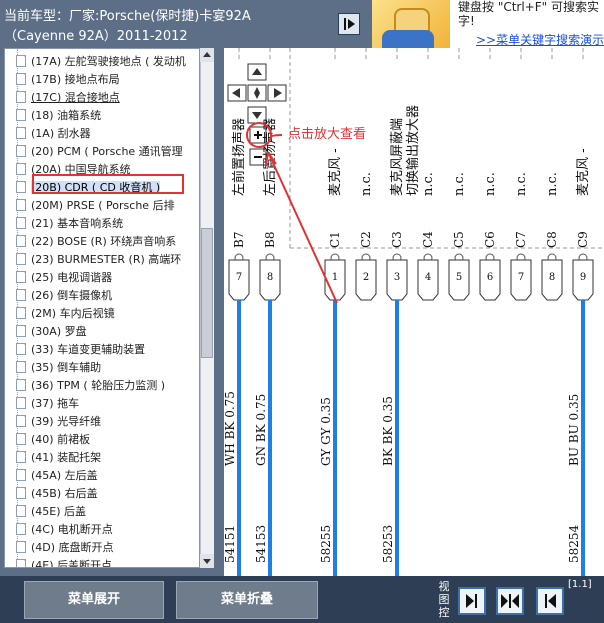 This screenshot has width=604, height=623. What do you see at coordinates (583, 172) in the screenshot?
I see `function-label: 麦克风 -` at bounding box center [583, 172].